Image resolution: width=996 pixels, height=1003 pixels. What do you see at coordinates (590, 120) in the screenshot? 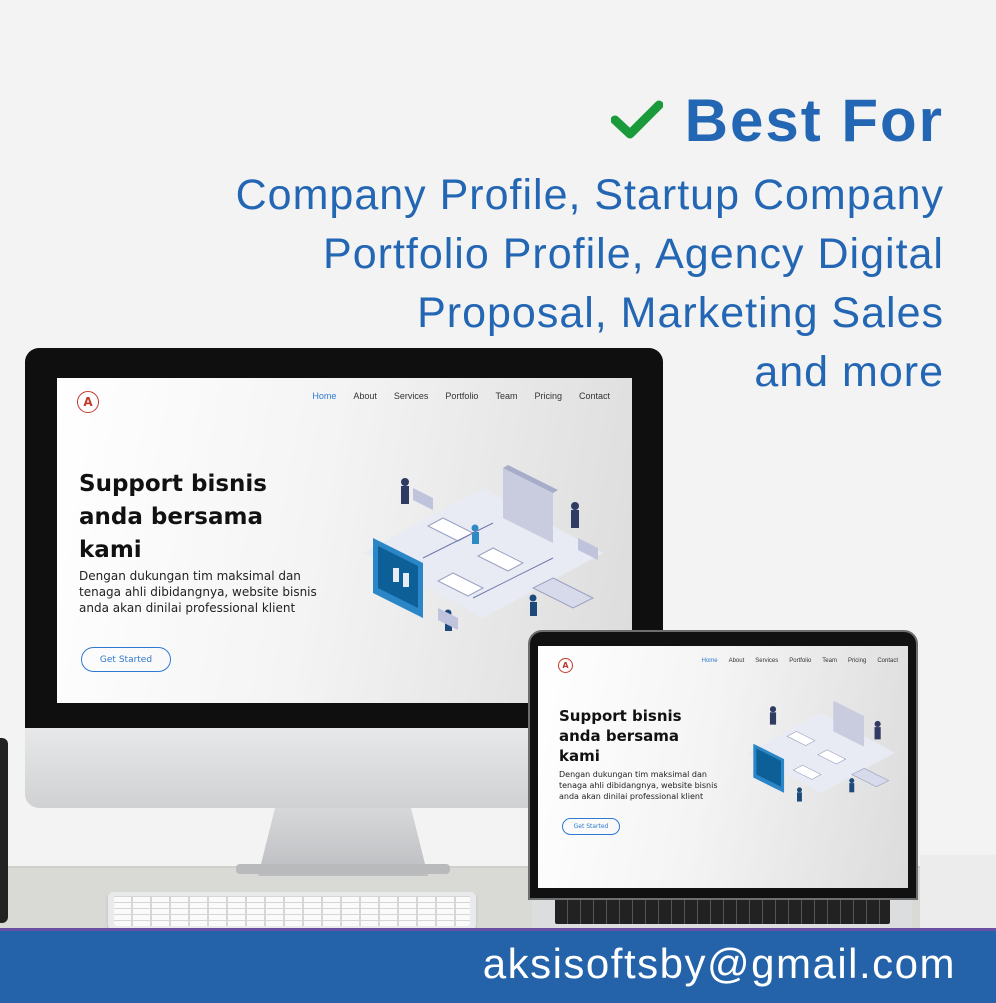
I see `best-for-row: Best For` at bounding box center [590, 120].